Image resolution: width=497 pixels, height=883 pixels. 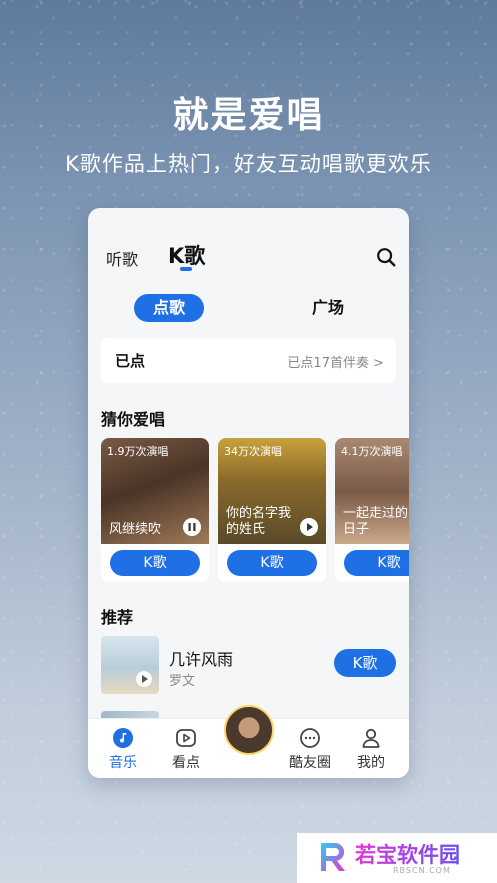 What do you see at coordinates (310, 763) in the screenshot?
I see `nav-label: 酷友圈` at bounding box center [310, 763].